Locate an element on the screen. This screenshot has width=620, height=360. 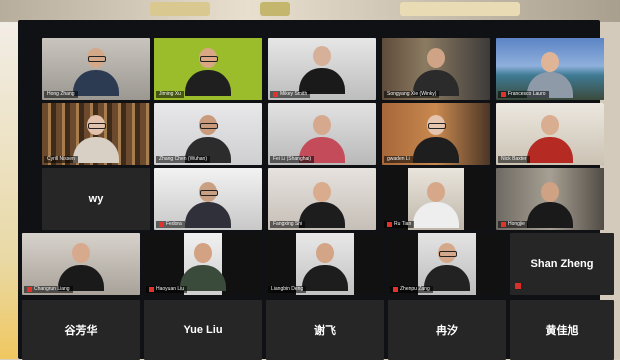
participant-name-label: Francesco Lauro is located at coordinates (523, 94).